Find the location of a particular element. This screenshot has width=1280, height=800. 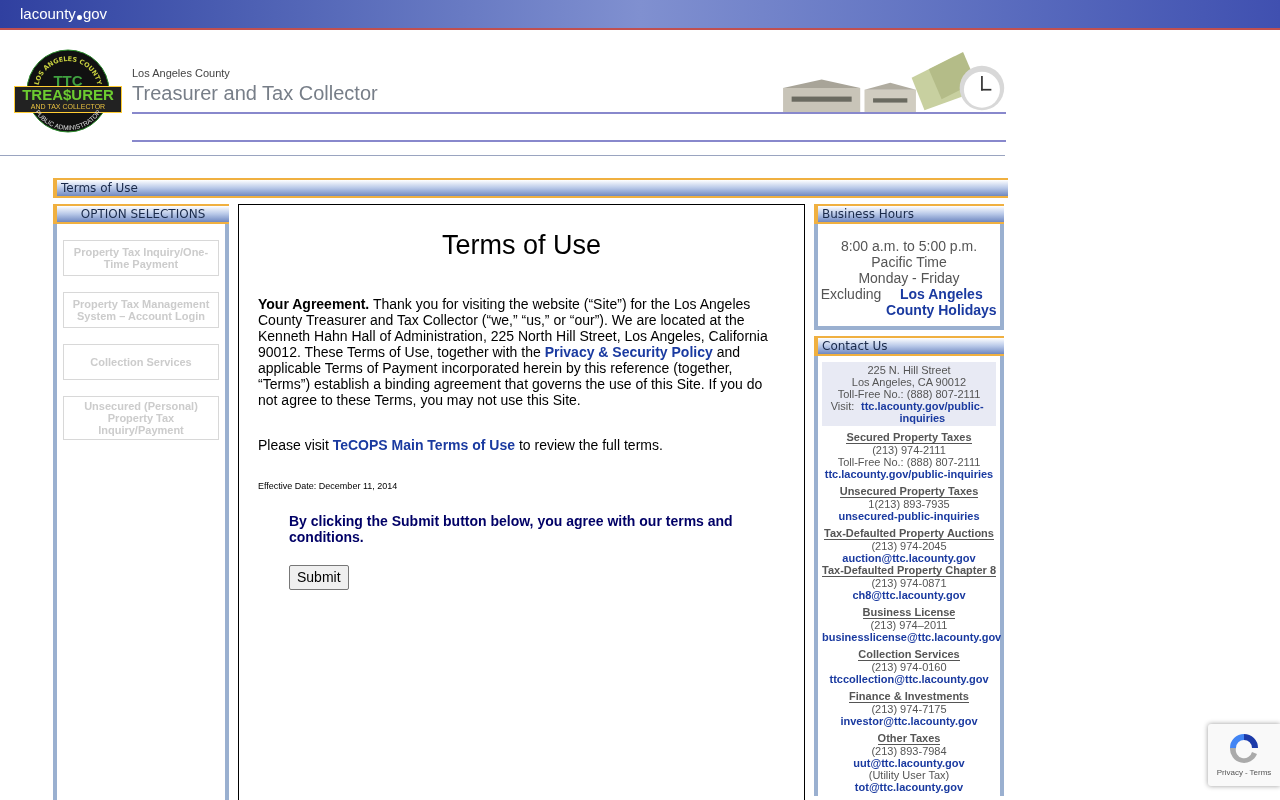

address-line: 225 N. Hill Street is located at coordinates (909, 370).